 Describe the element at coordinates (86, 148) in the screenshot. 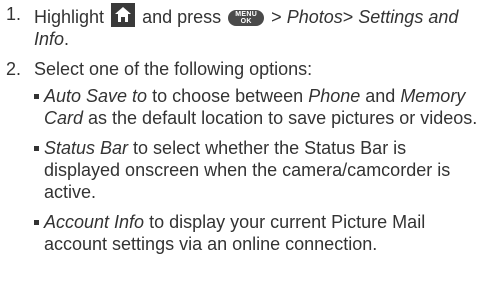

I see `option-term: Status Bar` at that location.